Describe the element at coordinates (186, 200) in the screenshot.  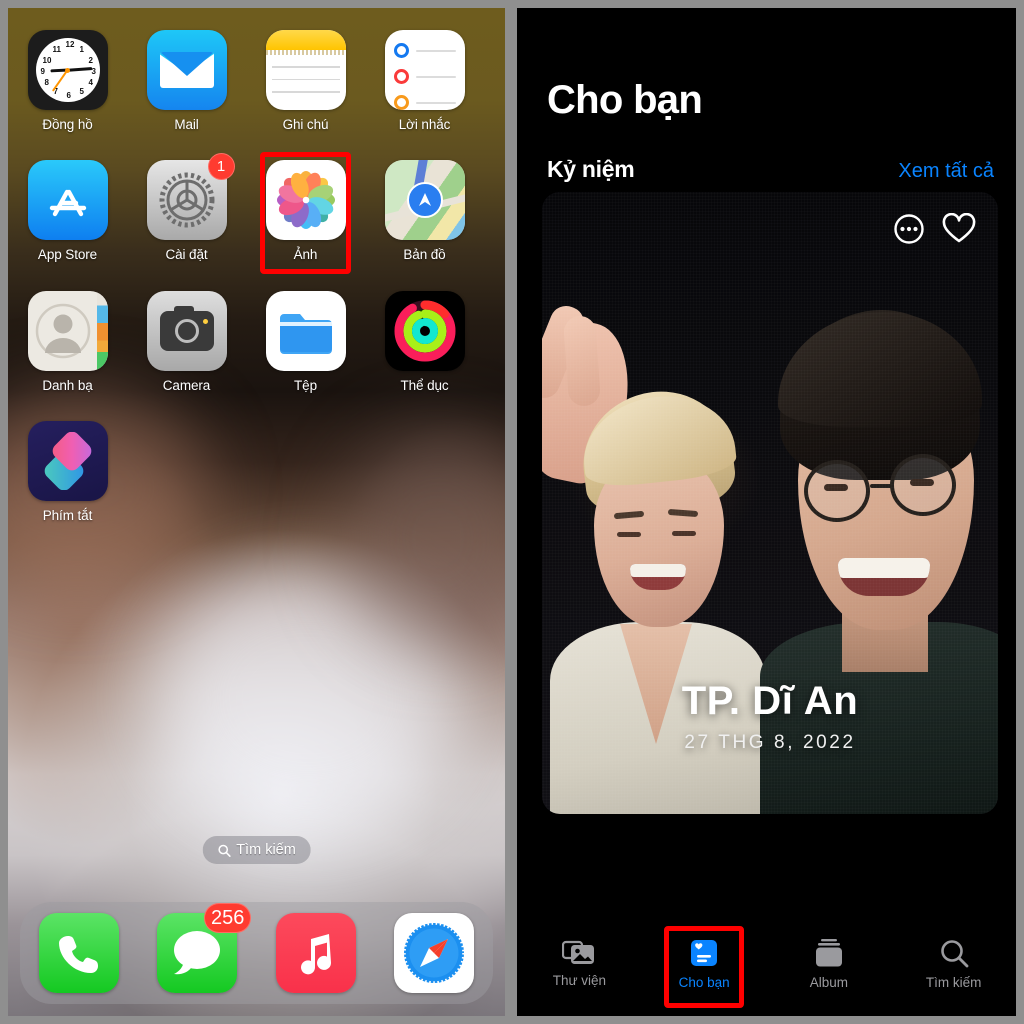
I see `gear-icon` at that location.